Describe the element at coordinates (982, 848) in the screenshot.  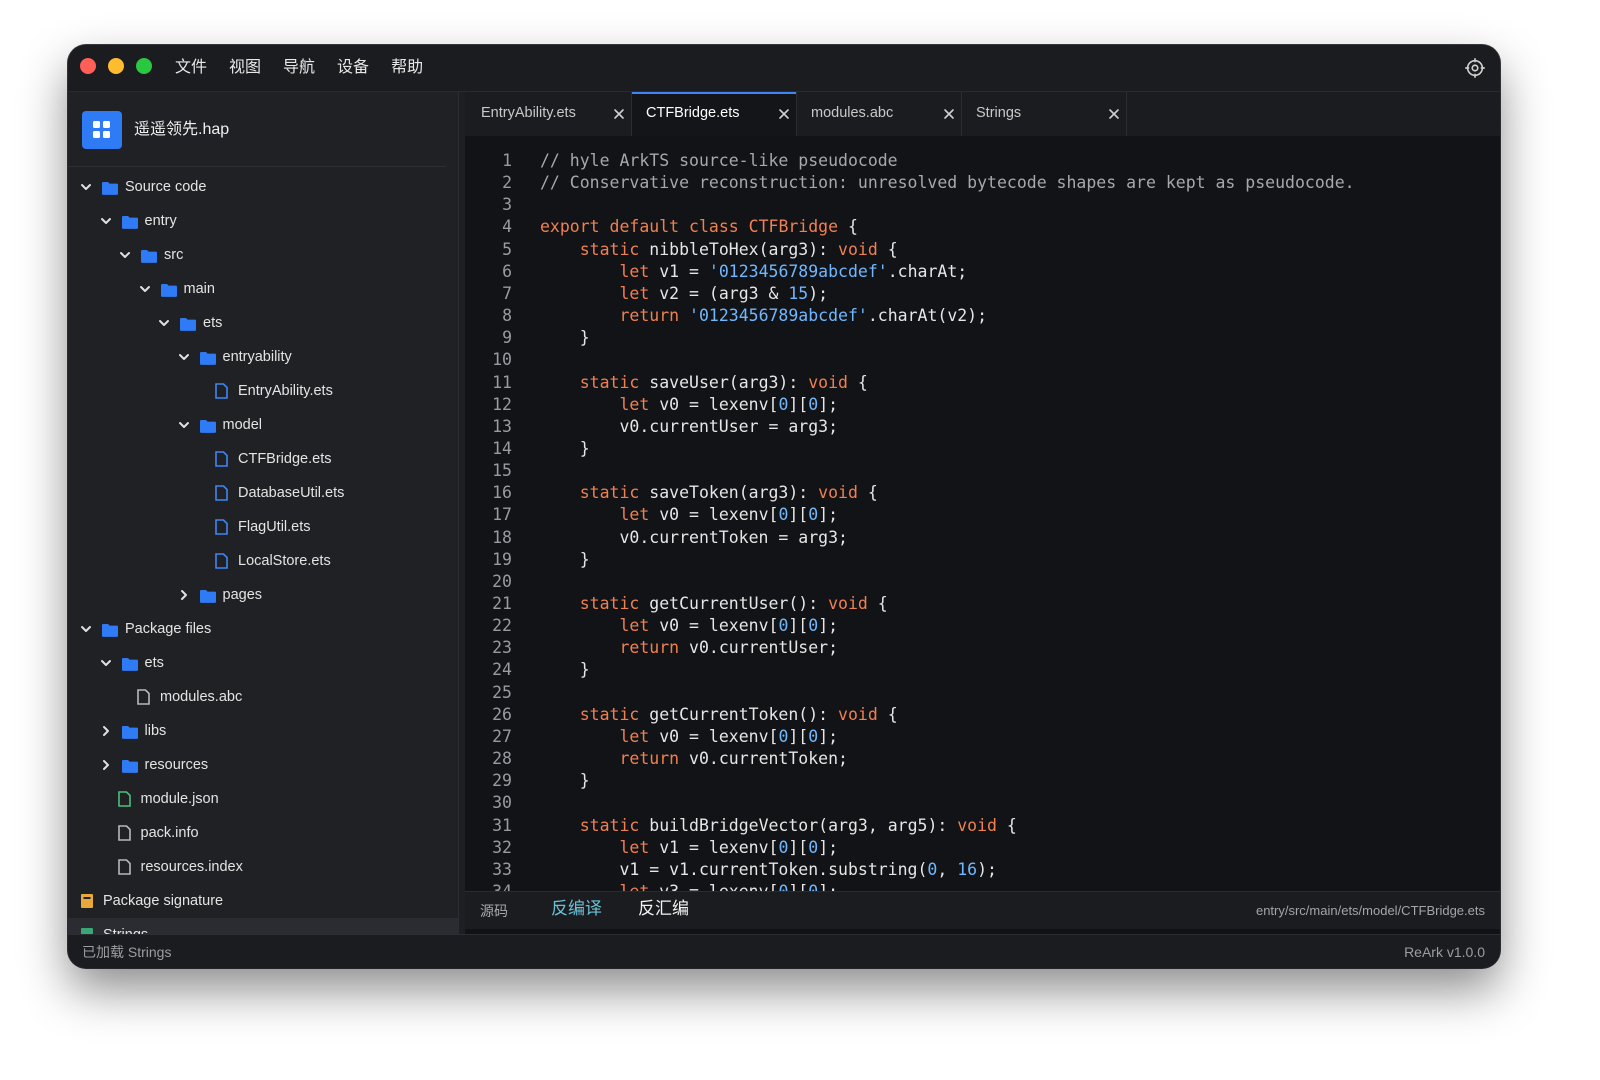
I see `code-line: 32 let v1 = lexenv[0][0];` at that location.